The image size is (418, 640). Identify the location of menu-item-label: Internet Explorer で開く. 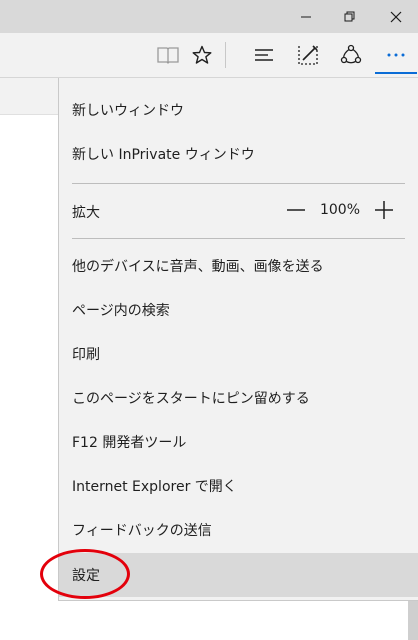
(154, 487).